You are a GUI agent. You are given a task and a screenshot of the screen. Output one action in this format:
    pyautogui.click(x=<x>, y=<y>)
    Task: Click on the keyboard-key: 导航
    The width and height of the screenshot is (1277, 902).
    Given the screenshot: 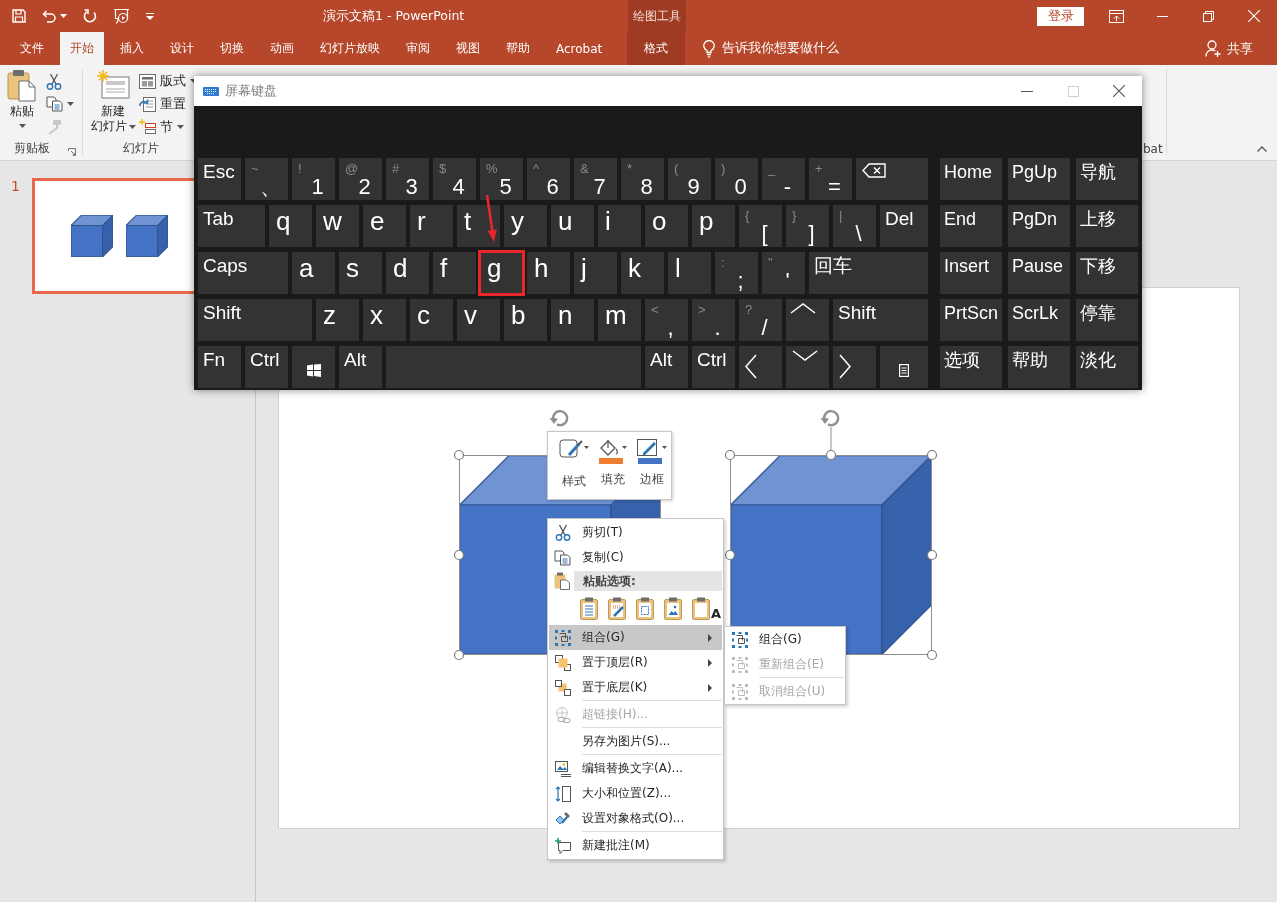 What is the action you would take?
    pyautogui.click(x=1107, y=179)
    